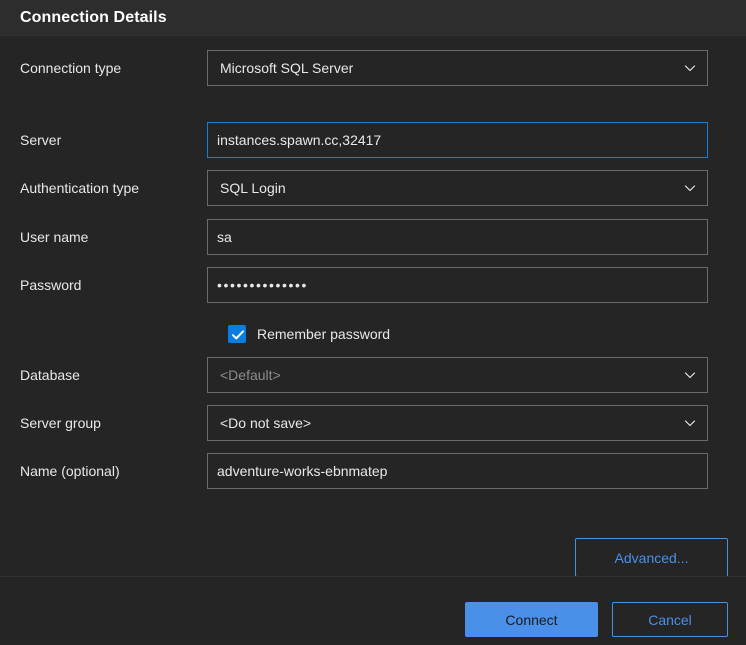  Describe the element at coordinates (80, 188) in the screenshot. I see `label-authentication-type: Authentication type` at that location.